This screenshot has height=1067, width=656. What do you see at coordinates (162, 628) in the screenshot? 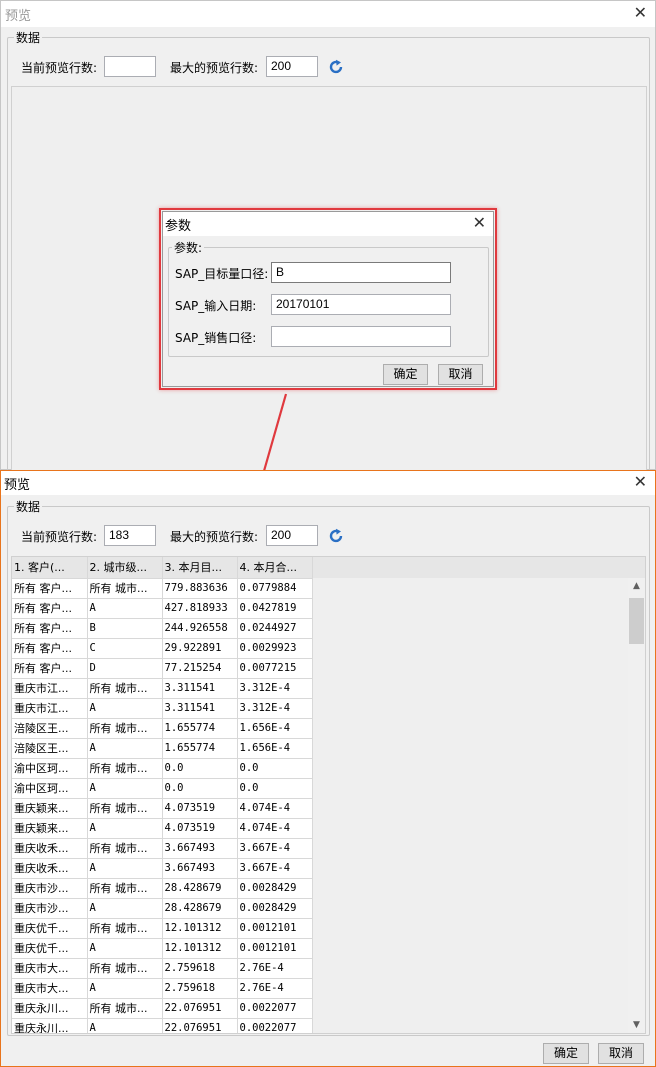
I see `table-row: 所有 客户... B 244.926558 0.0244927` at bounding box center [162, 628].